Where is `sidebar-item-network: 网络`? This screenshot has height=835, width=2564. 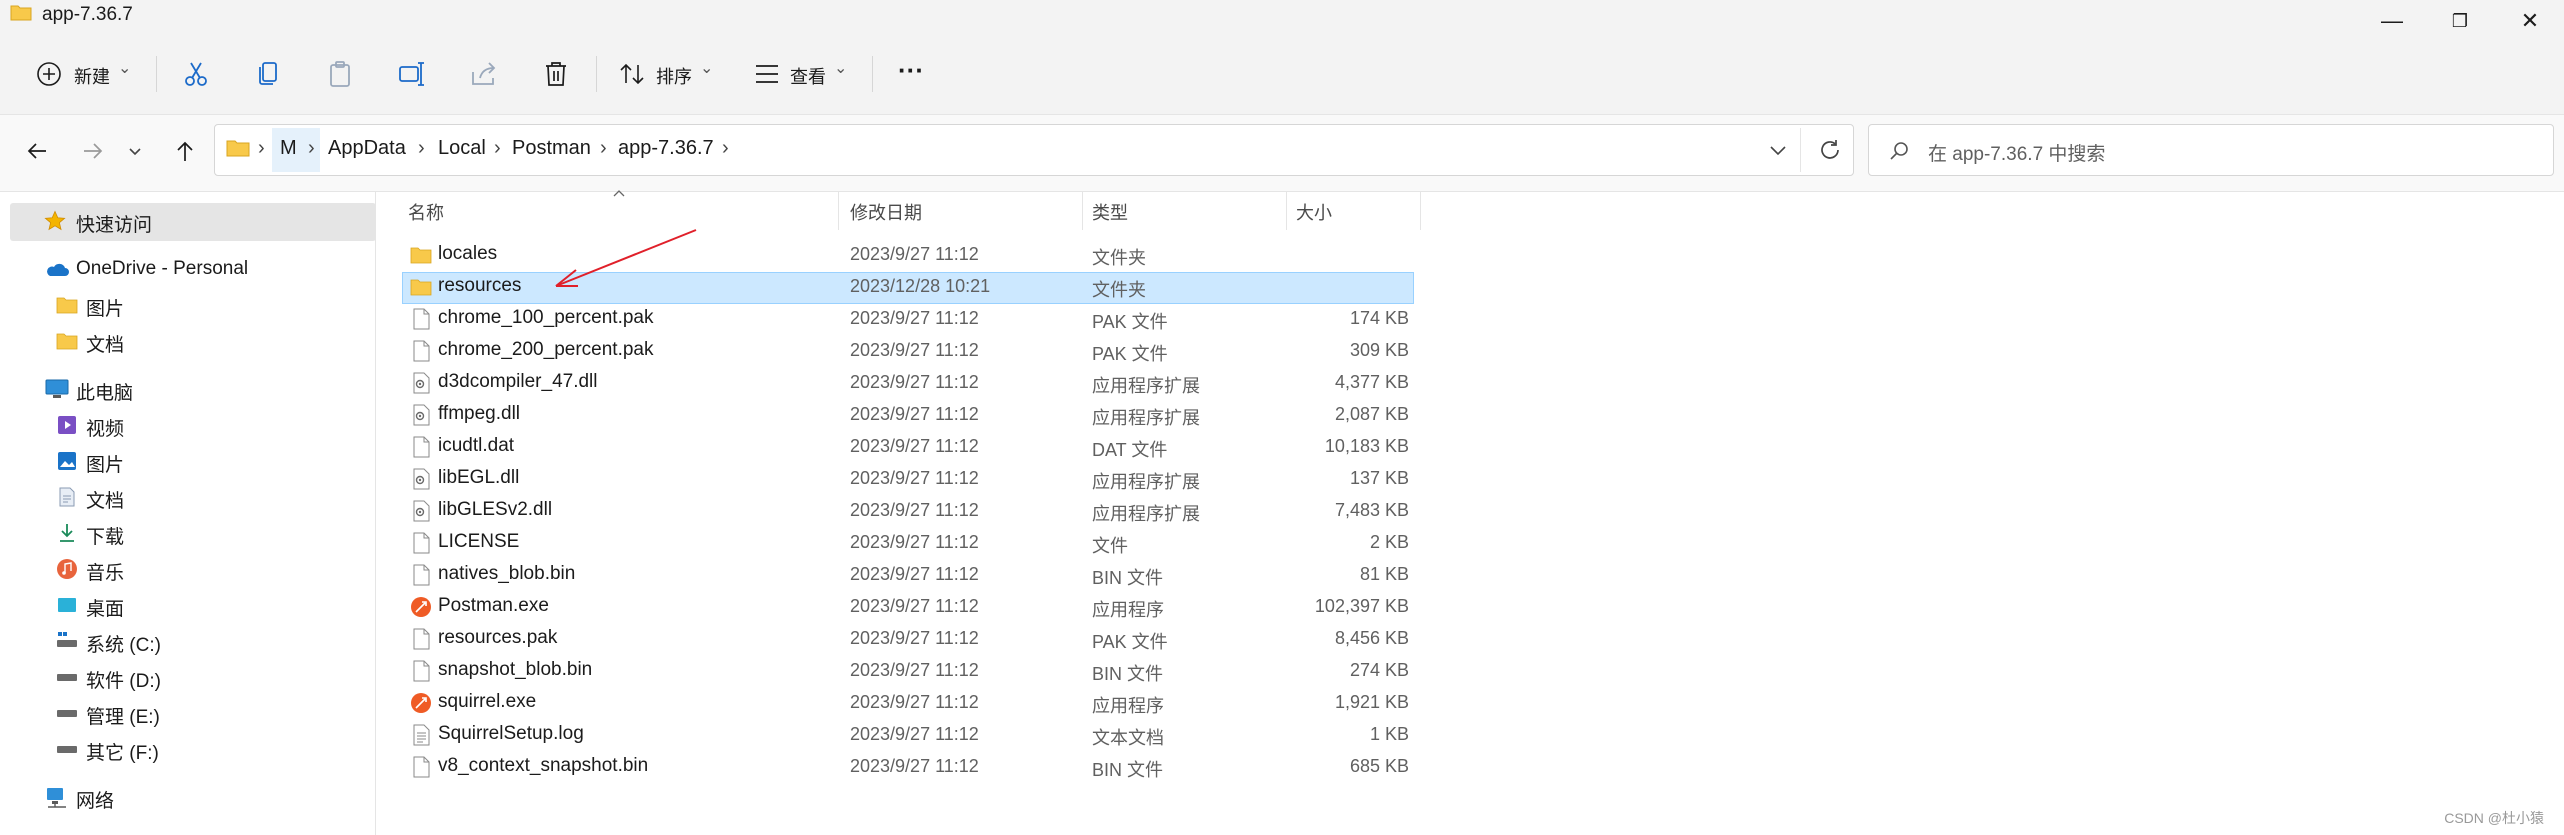
sidebar-item-network: 网络 is located at coordinates (95, 799).